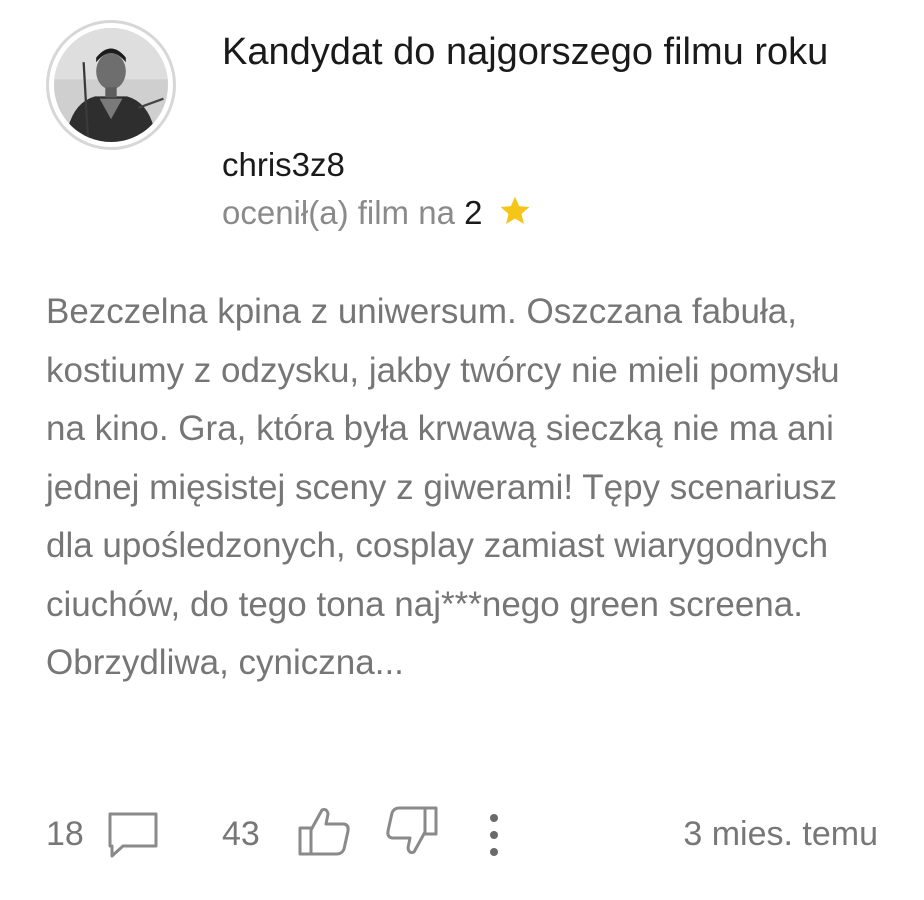 The image size is (924, 900). I want to click on avatar, so click(111, 85).